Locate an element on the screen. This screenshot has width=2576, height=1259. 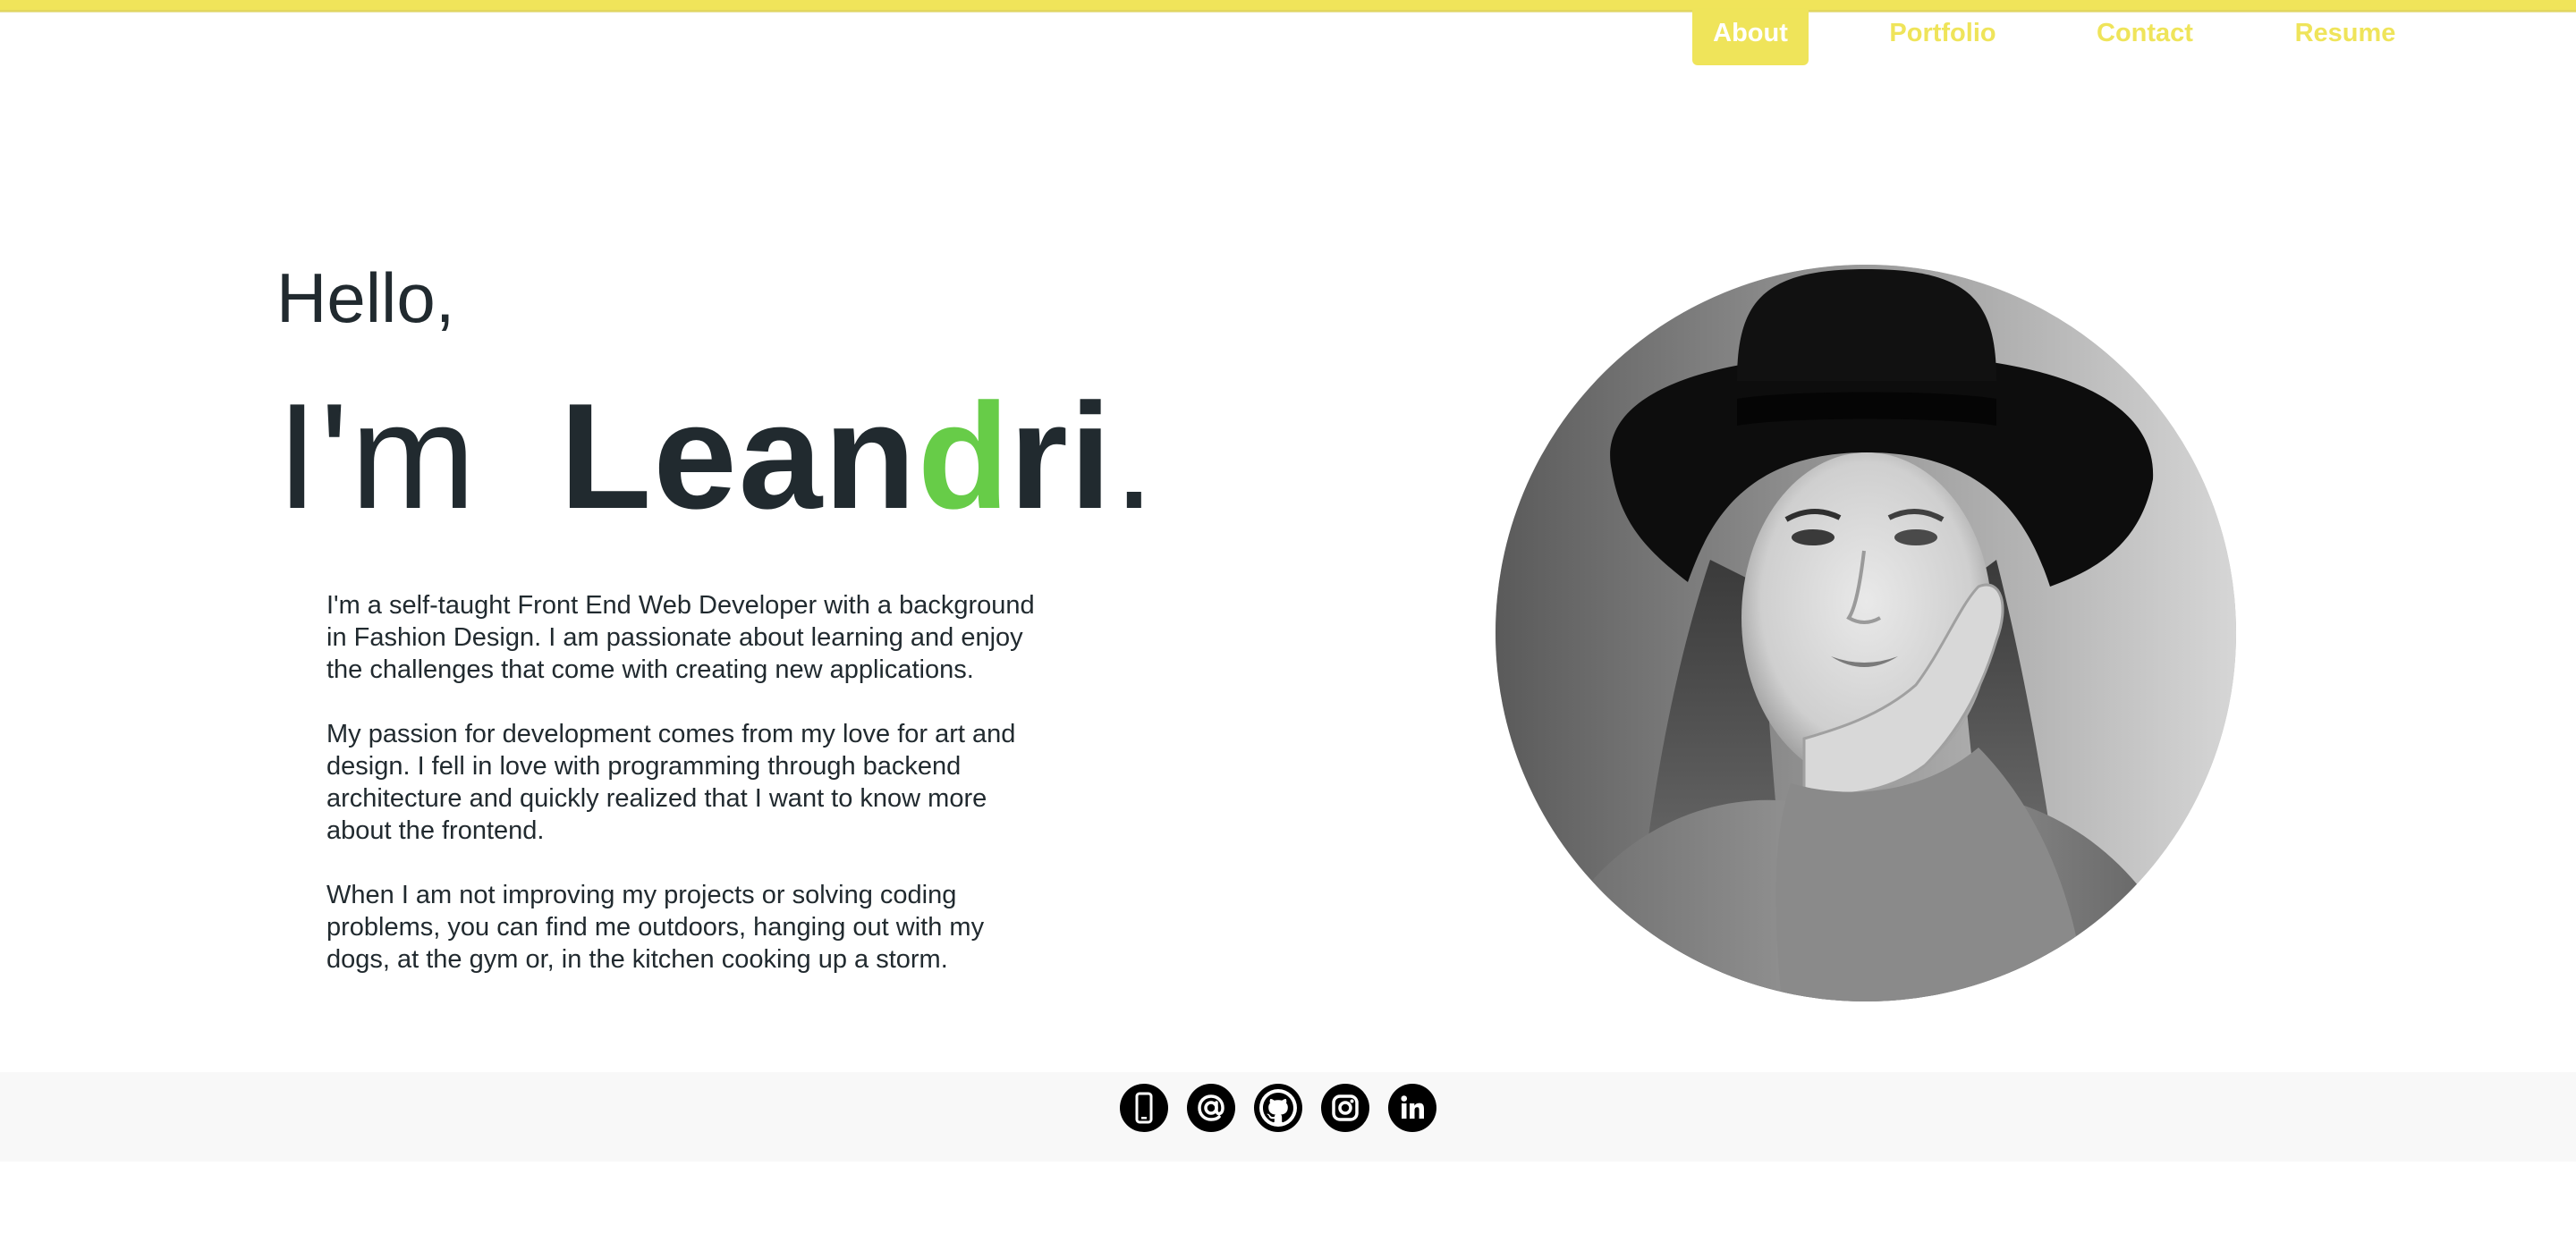
name-accent-letter: d is located at coordinates (963, 456).